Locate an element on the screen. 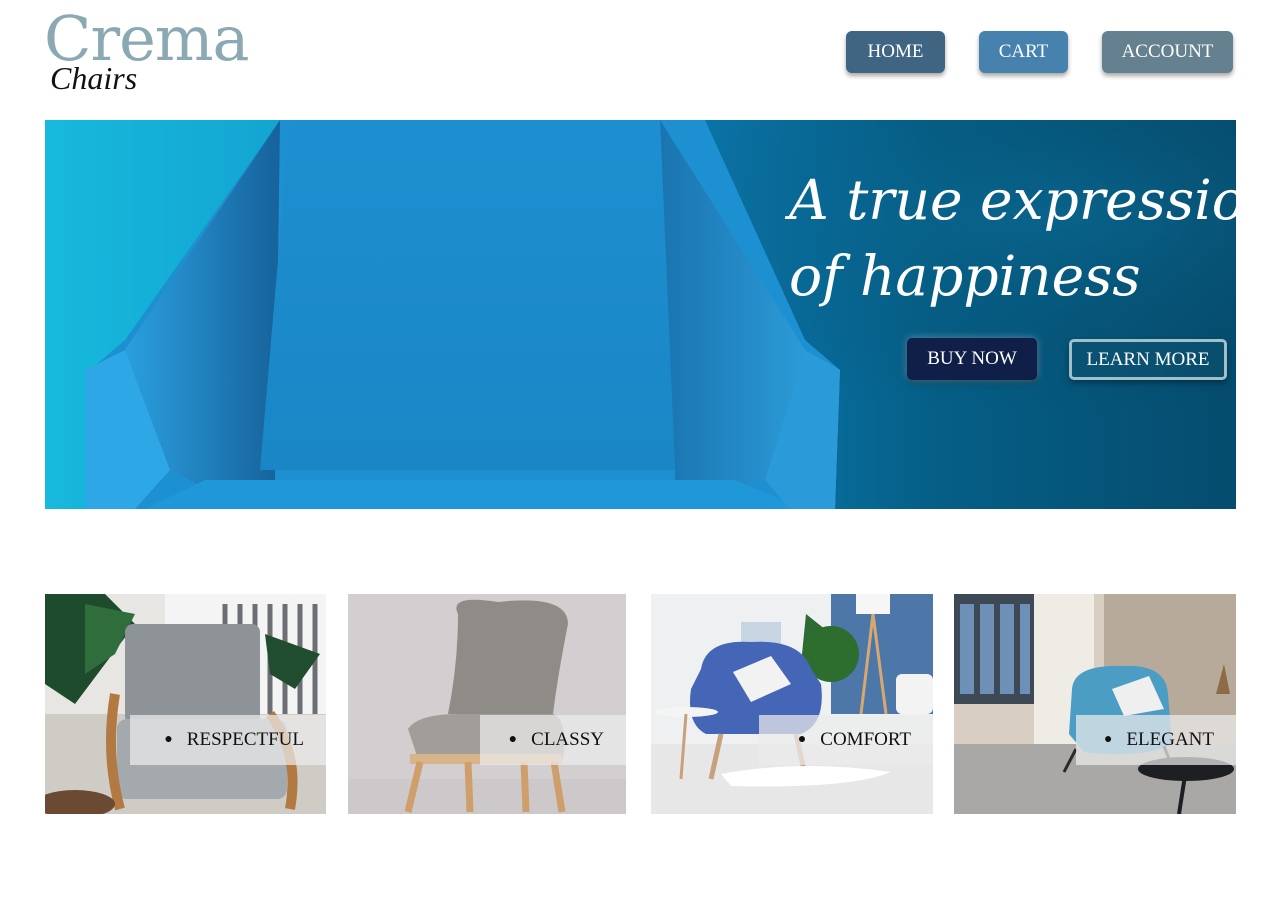  feature-card-elegant: ● ELEGANT is located at coordinates (1095, 704).